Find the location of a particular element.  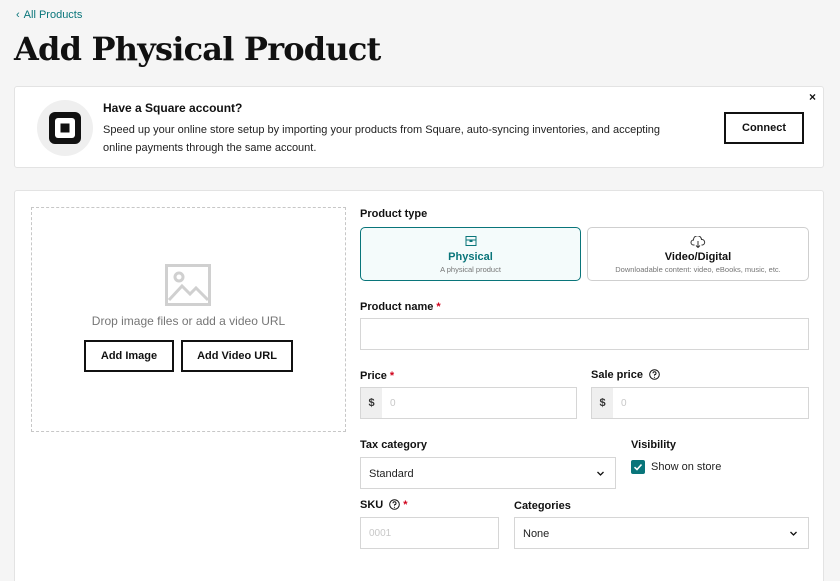

sku-input is located at coordinates (429, 533).